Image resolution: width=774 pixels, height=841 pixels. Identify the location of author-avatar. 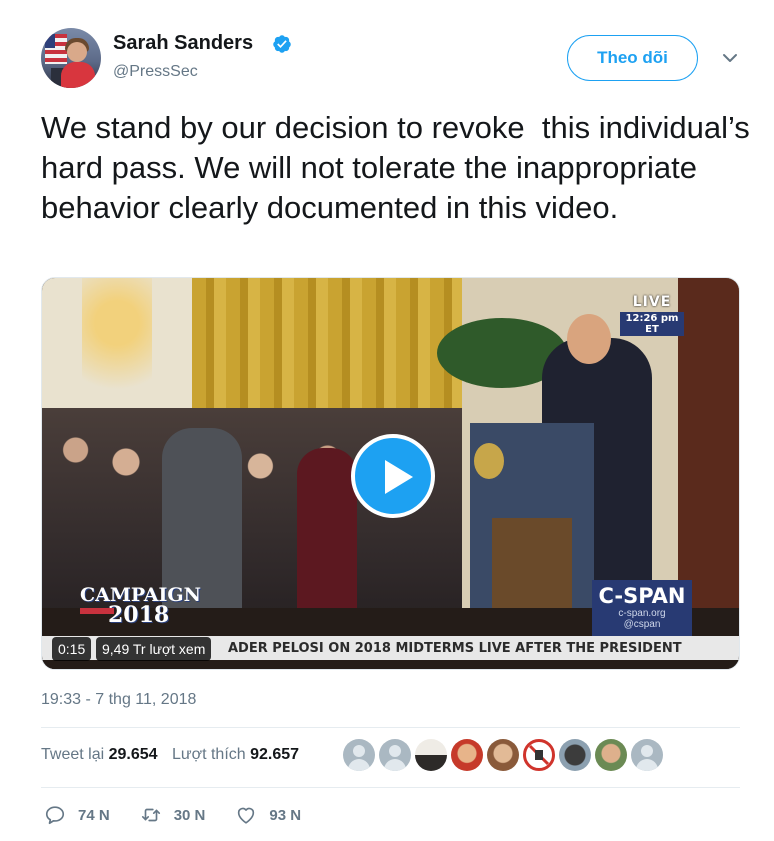
(71, 58).